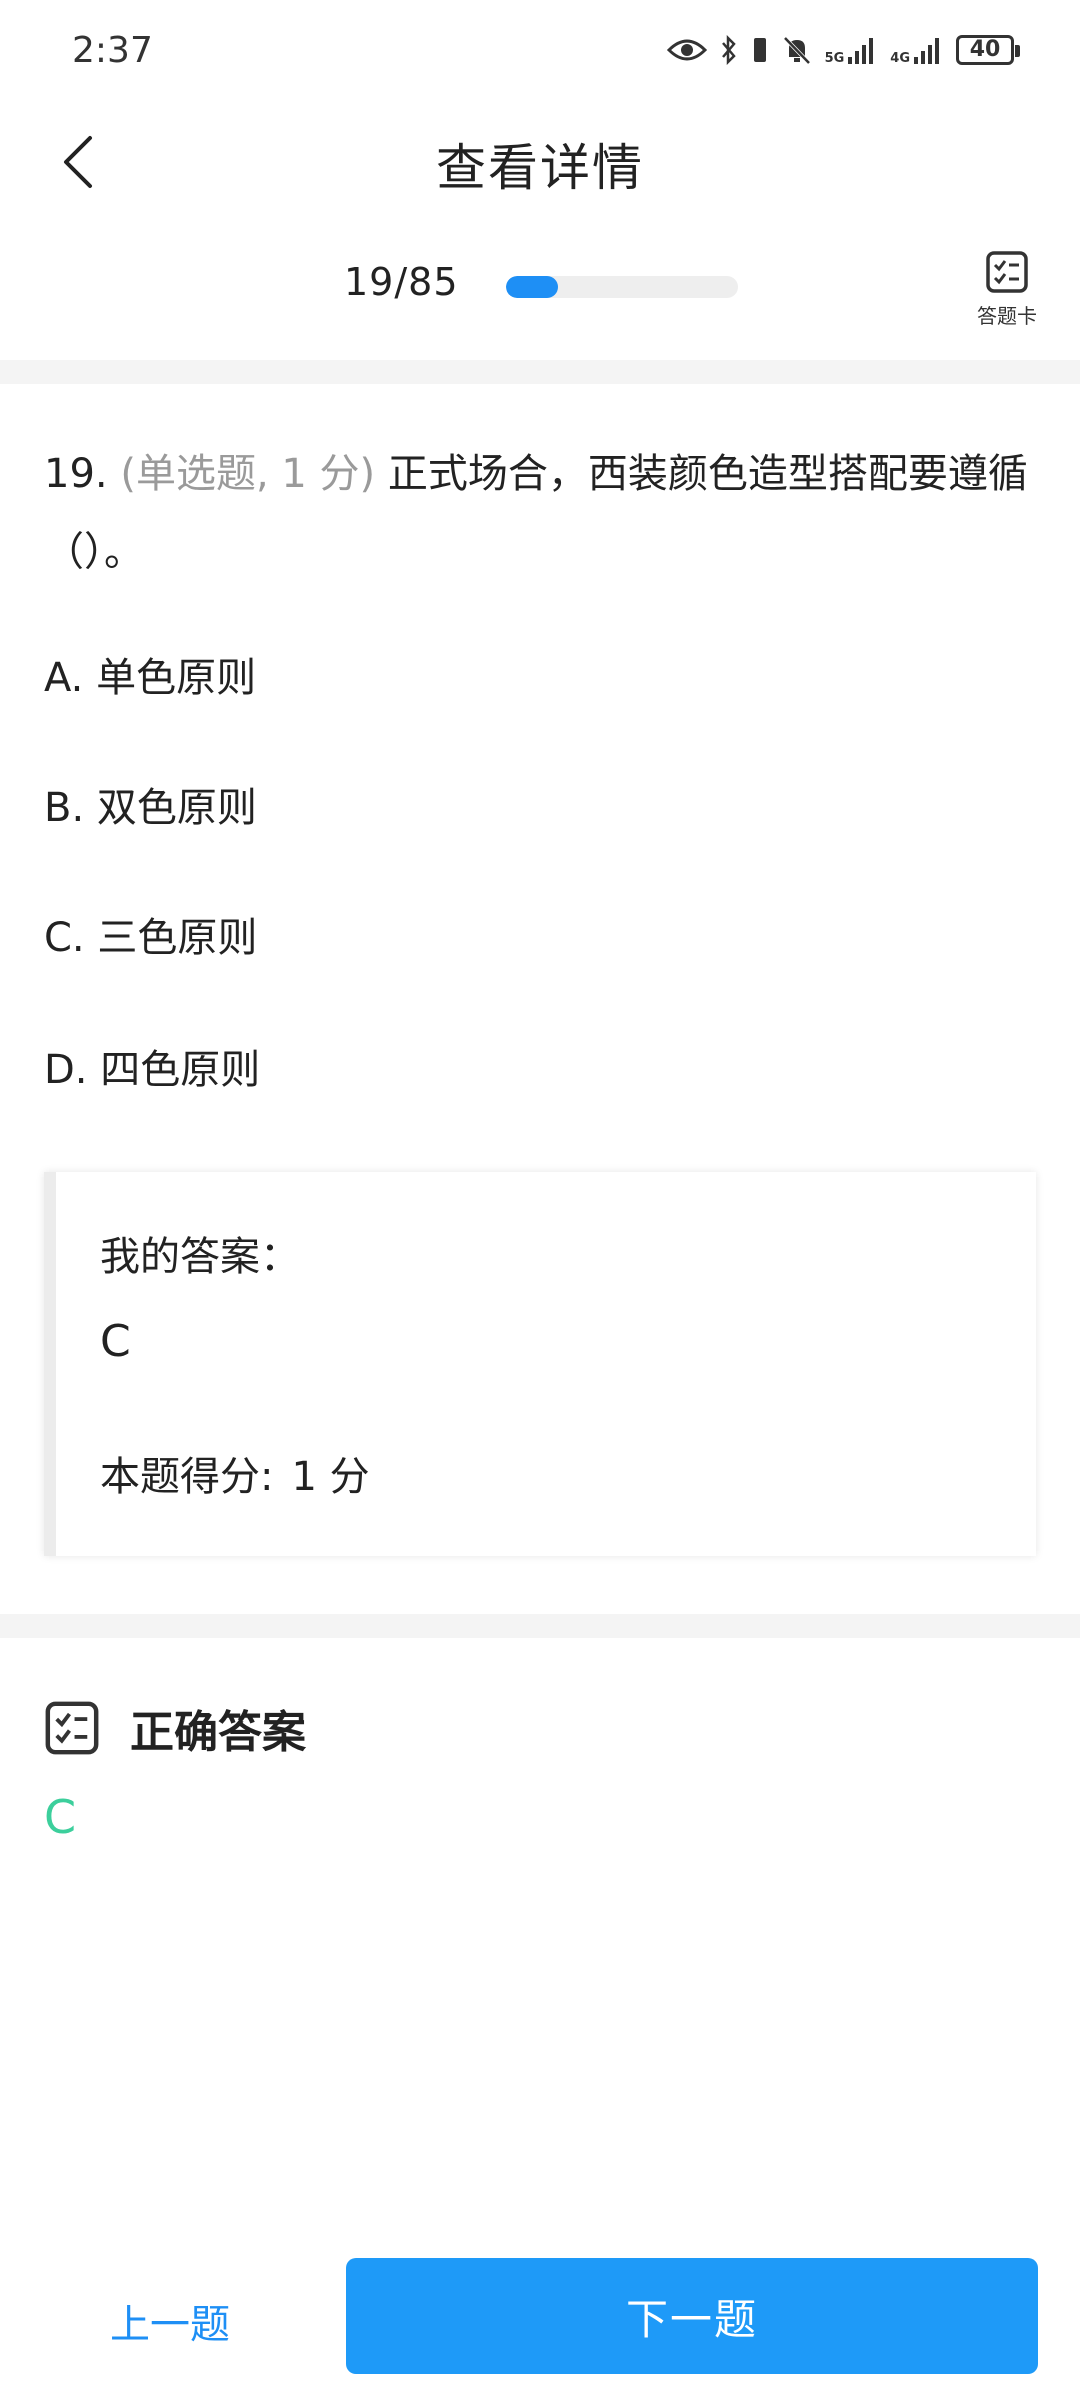 The width and height of the screenshot is (1080, 2400). What do you see at coordinates (200, 1257) in the screenshot?
I see `my-answer-label: 我的答案：` at bounding box center [200, 1257].